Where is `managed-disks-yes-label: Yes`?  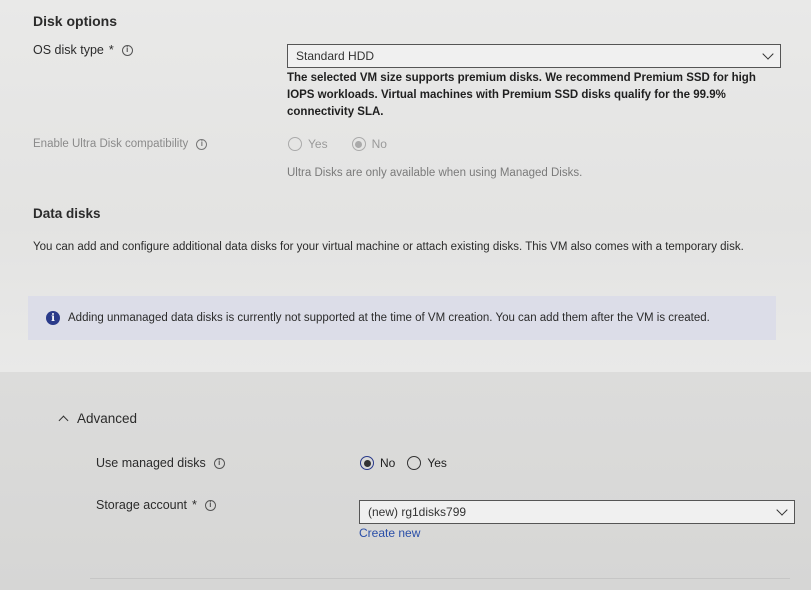
managed-disks-yes-label: Yes is located at coordinates (437, 463).